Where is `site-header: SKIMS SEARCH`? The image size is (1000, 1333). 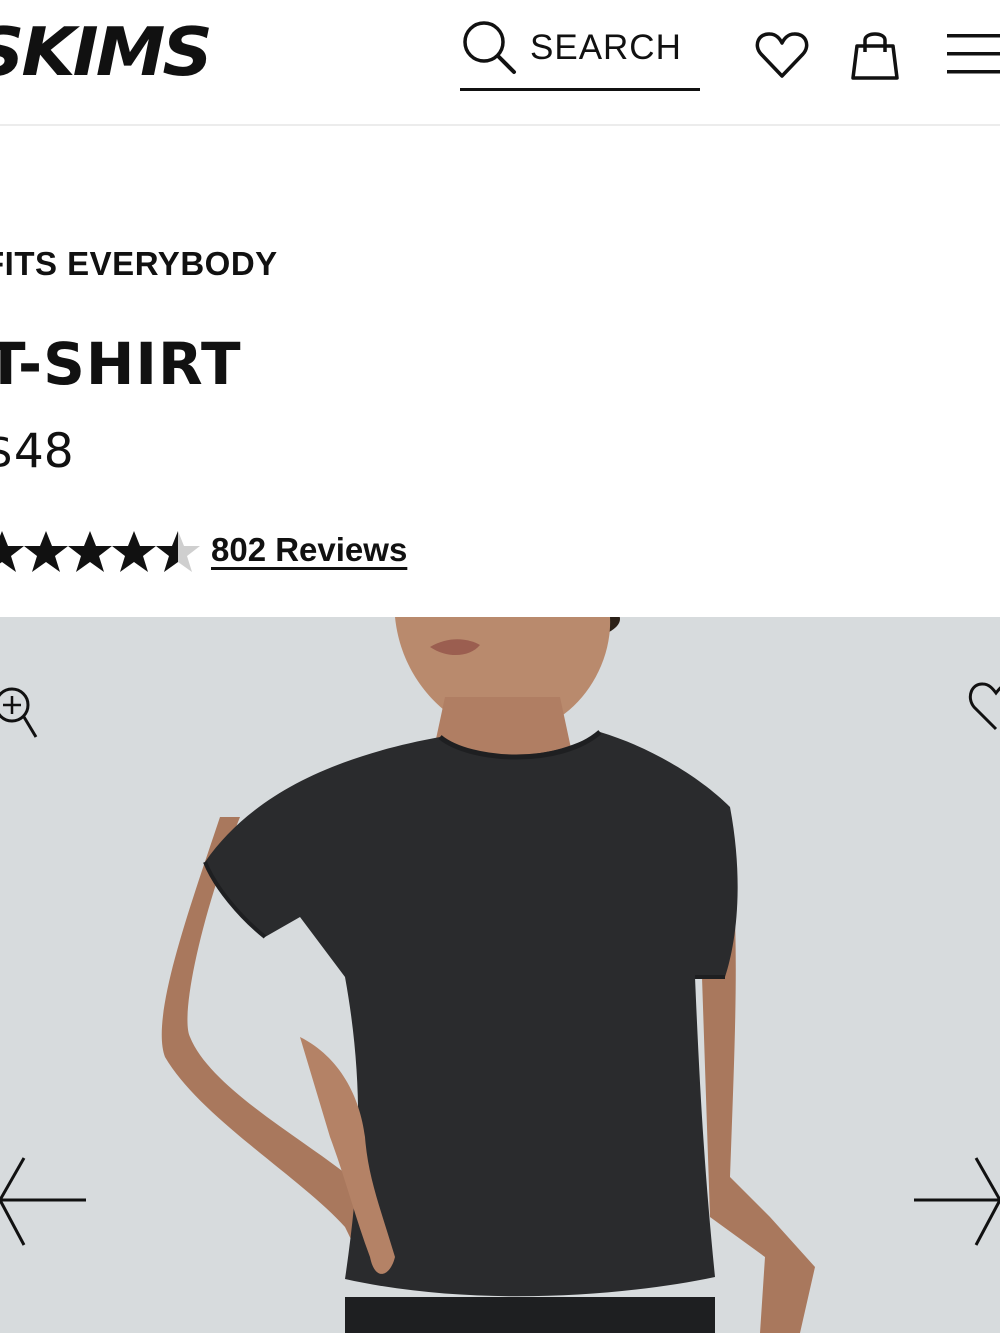
site-header: SKIMS SEARCH is located at coordinates (500, 63).